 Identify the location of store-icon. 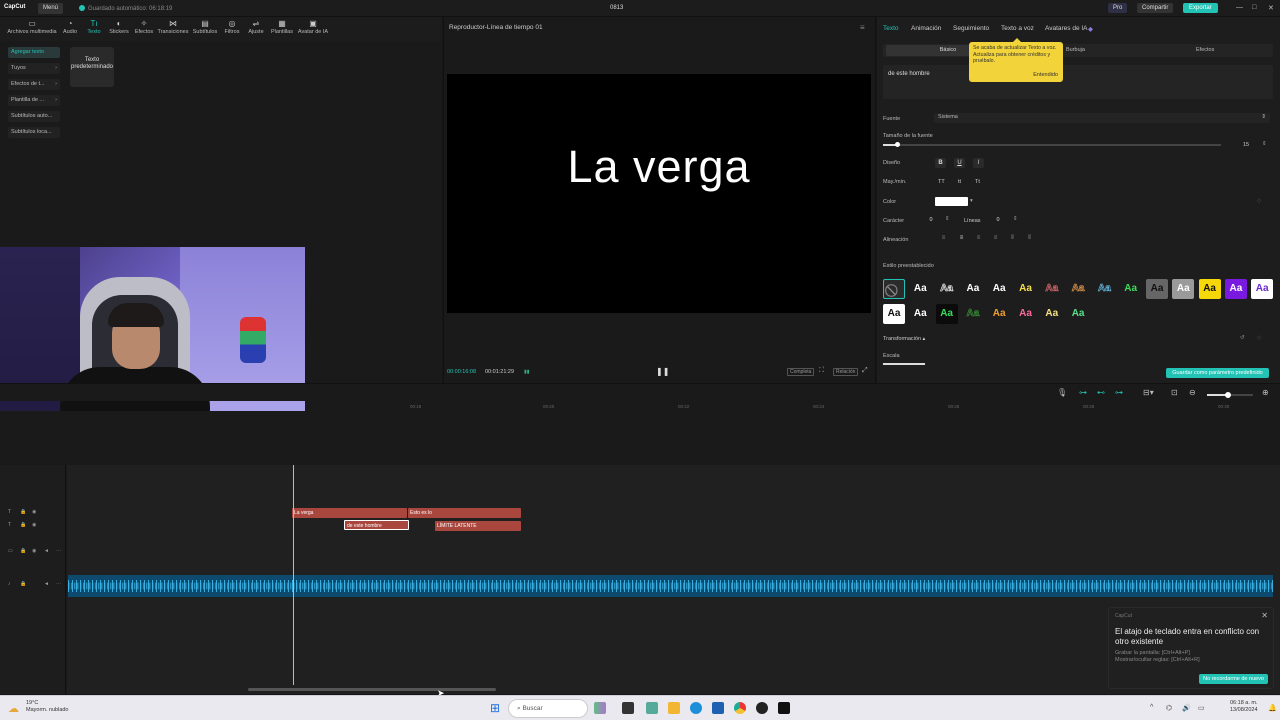
(718, 708).